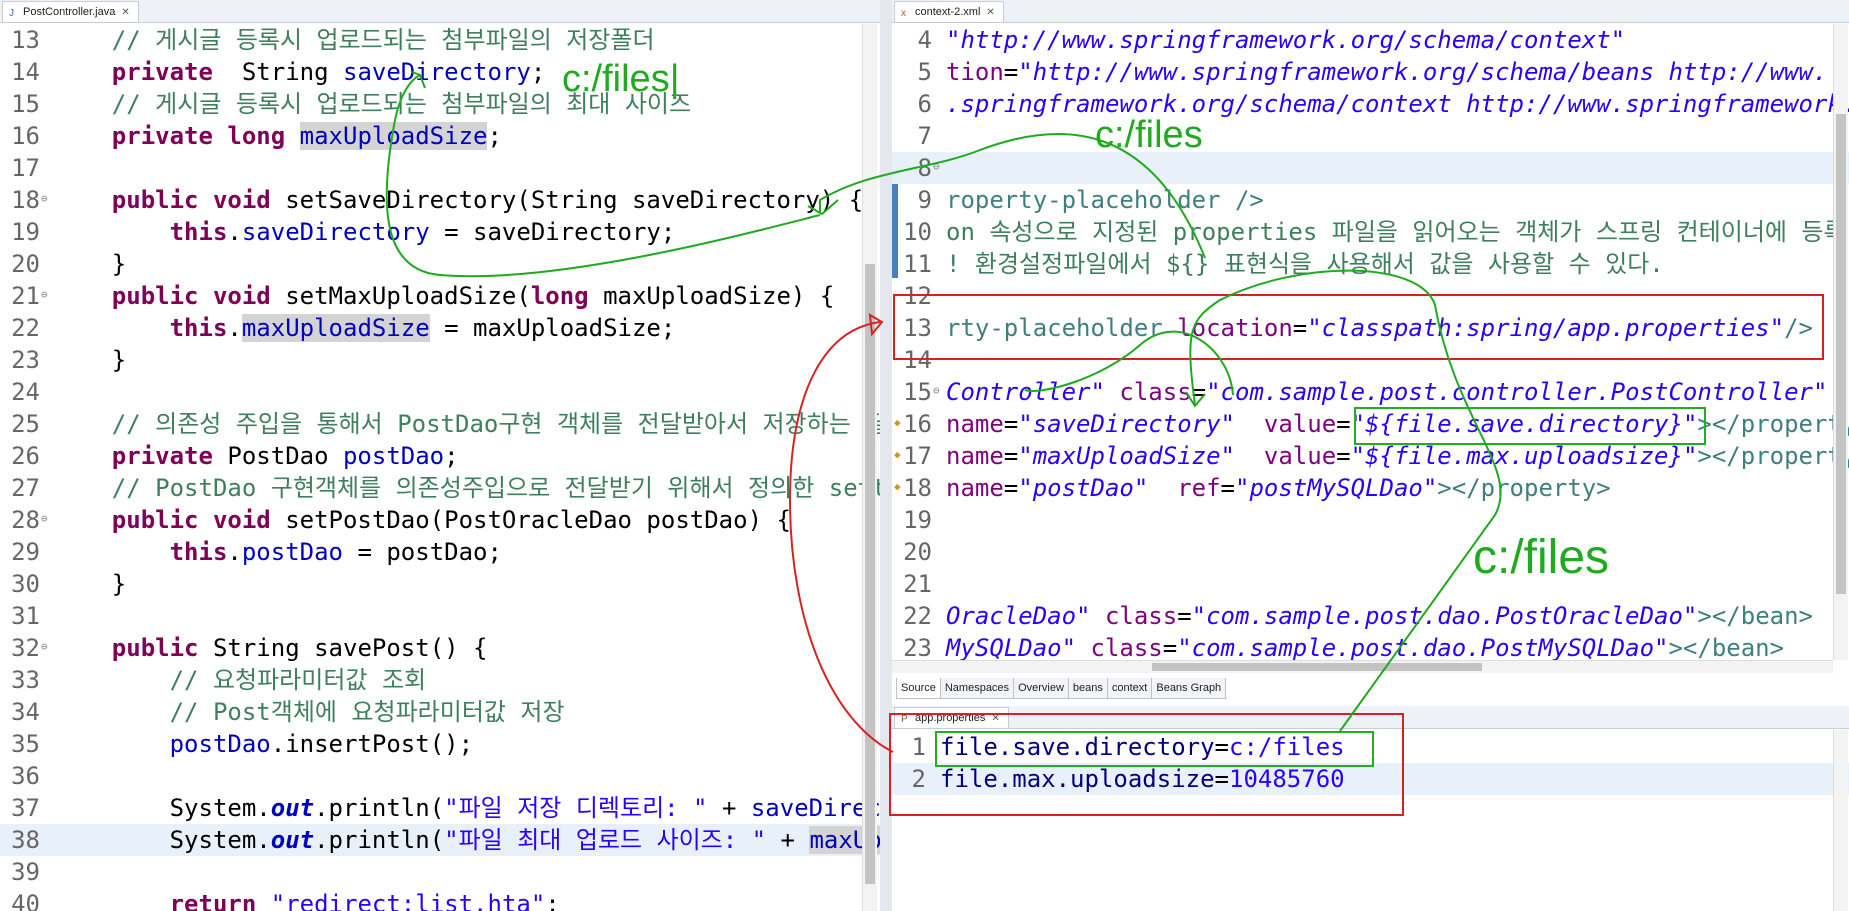 The image size is (1849, 911). What do you see at coordinates (823, 207) in the screenshot?
I see `green-arrow-head-setter` at bounding box center [823, 207].